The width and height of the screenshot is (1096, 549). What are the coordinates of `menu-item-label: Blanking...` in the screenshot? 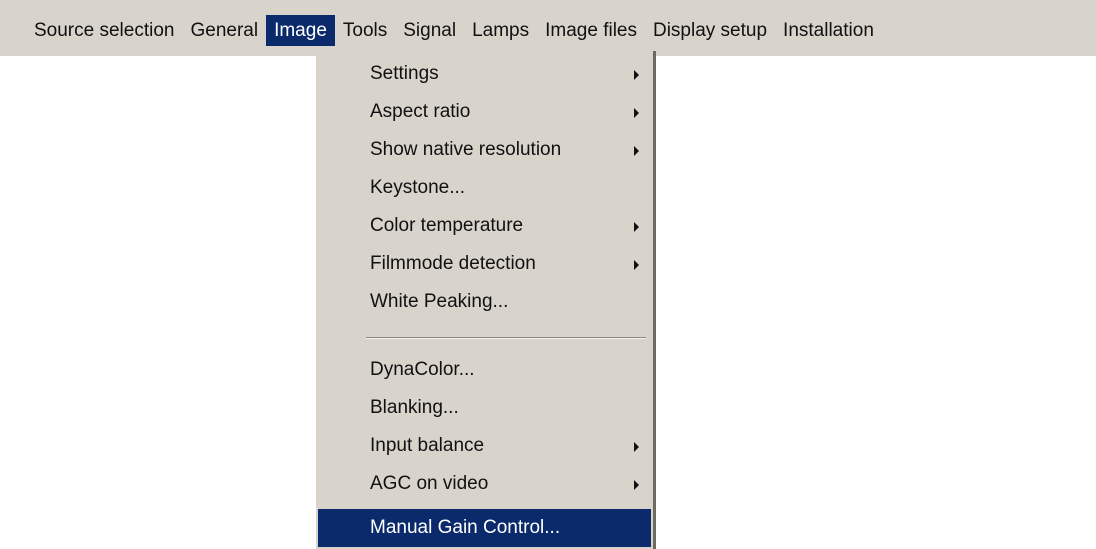 It's located at (414, 407).